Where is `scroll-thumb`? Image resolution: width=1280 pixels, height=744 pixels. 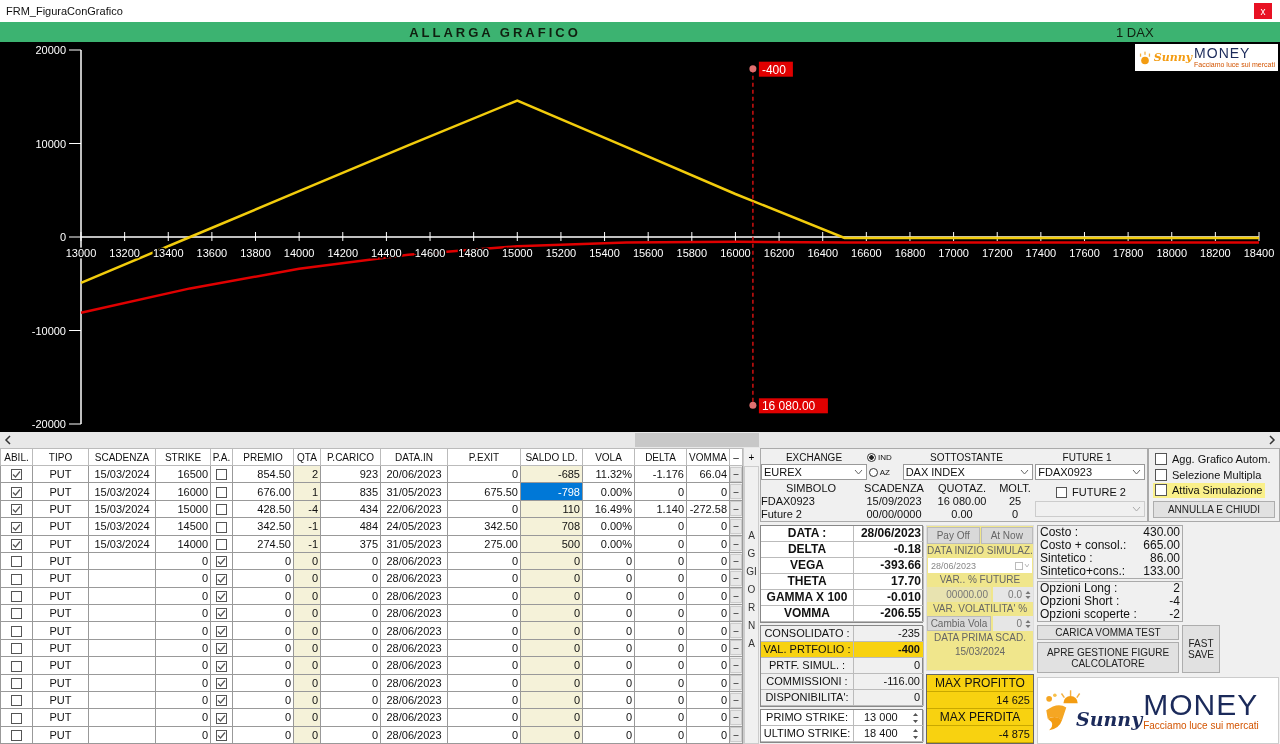 scroll-thumb is located at coordinates (697, 440).